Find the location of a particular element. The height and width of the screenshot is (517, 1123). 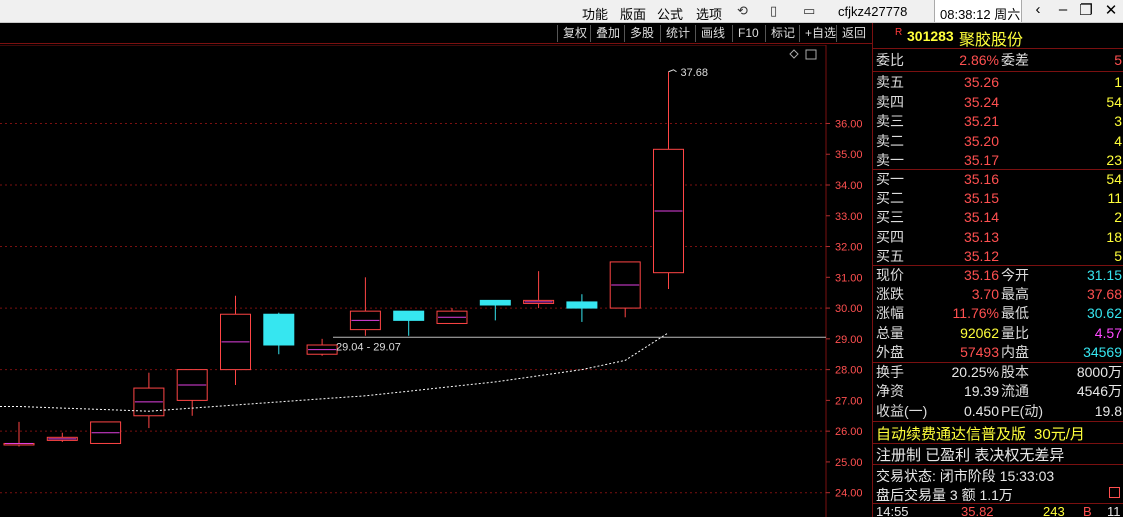

sell-row: 卖四 35.24 54 is located at coordinates (998, 102).